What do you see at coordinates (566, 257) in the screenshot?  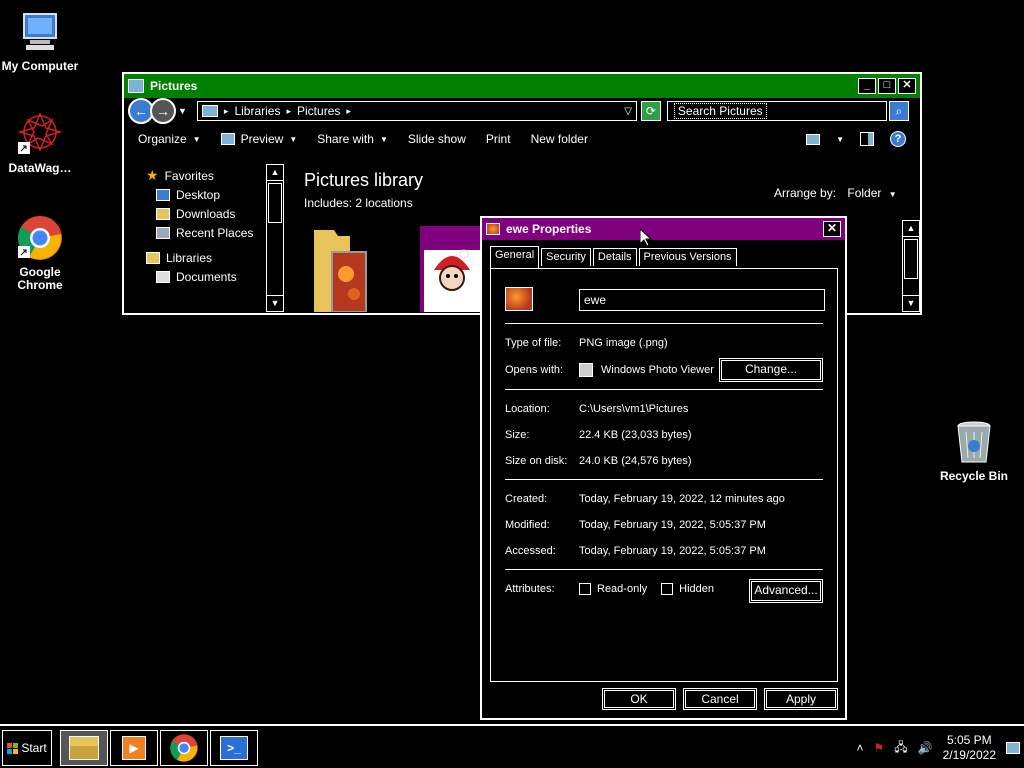 I see `tab-security: Security` at bounding box center [566, 257].